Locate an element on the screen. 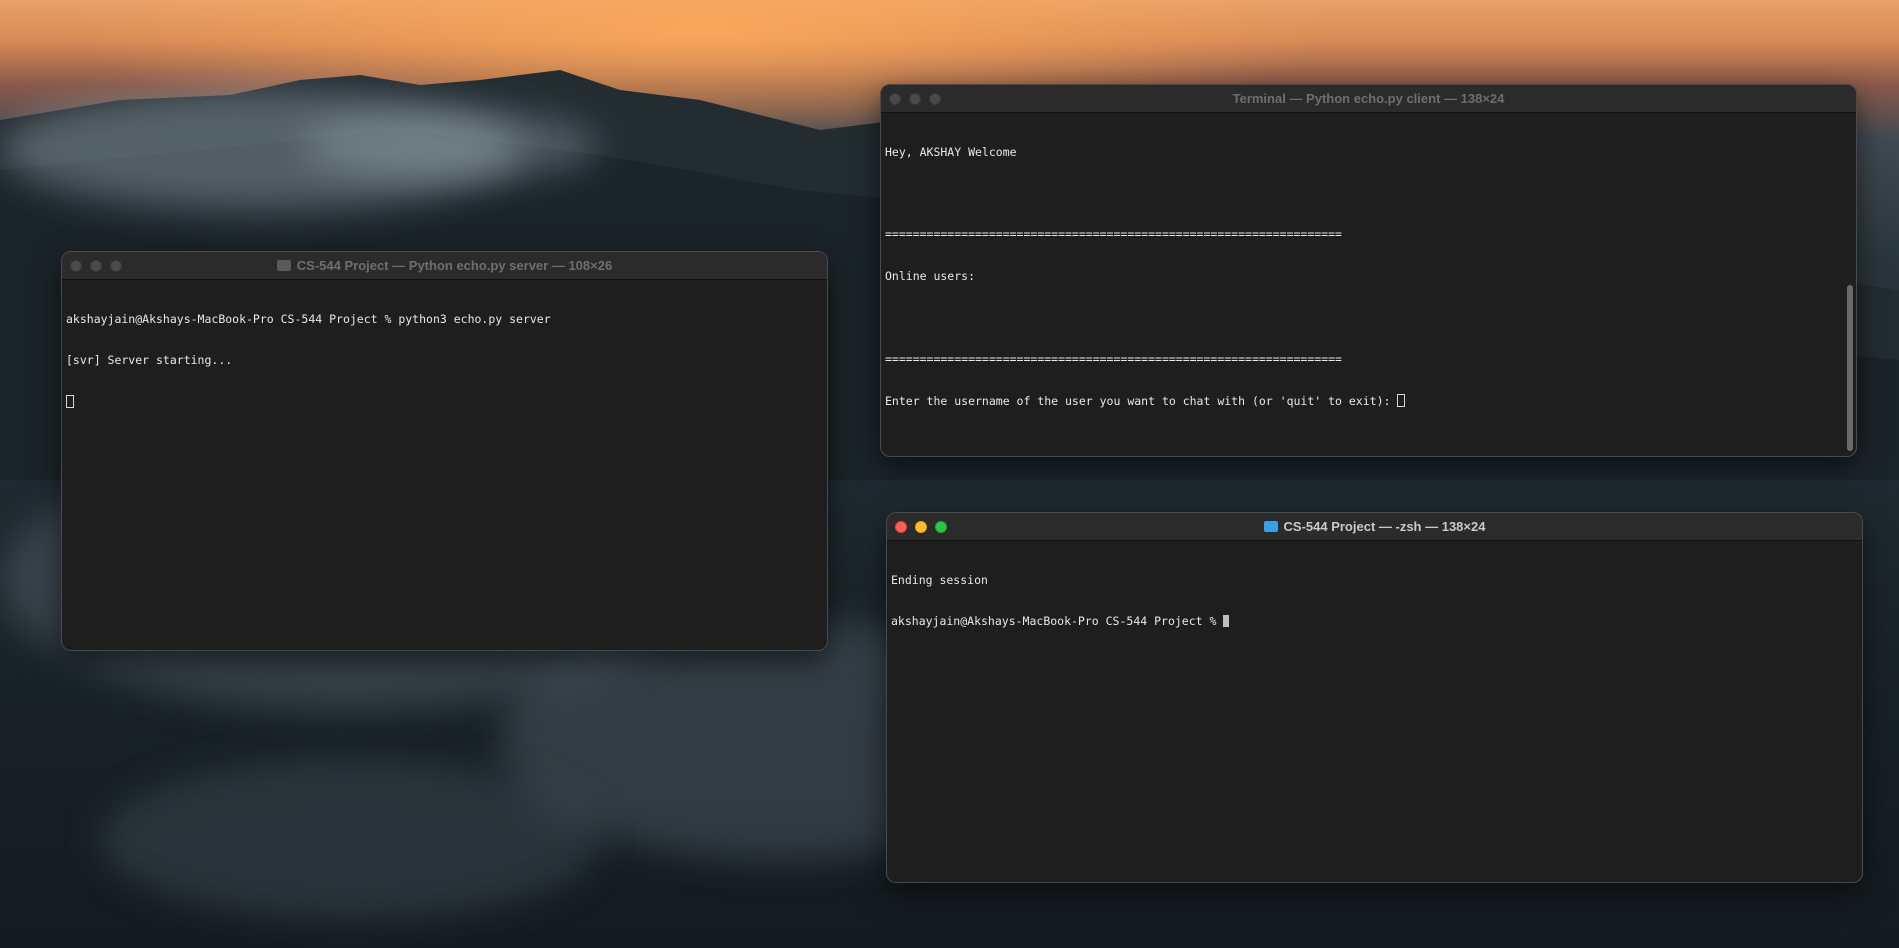 The height and width of the screenshot is (948, 1899). terminal-line: Online users: is located at coordinates (930, 275).